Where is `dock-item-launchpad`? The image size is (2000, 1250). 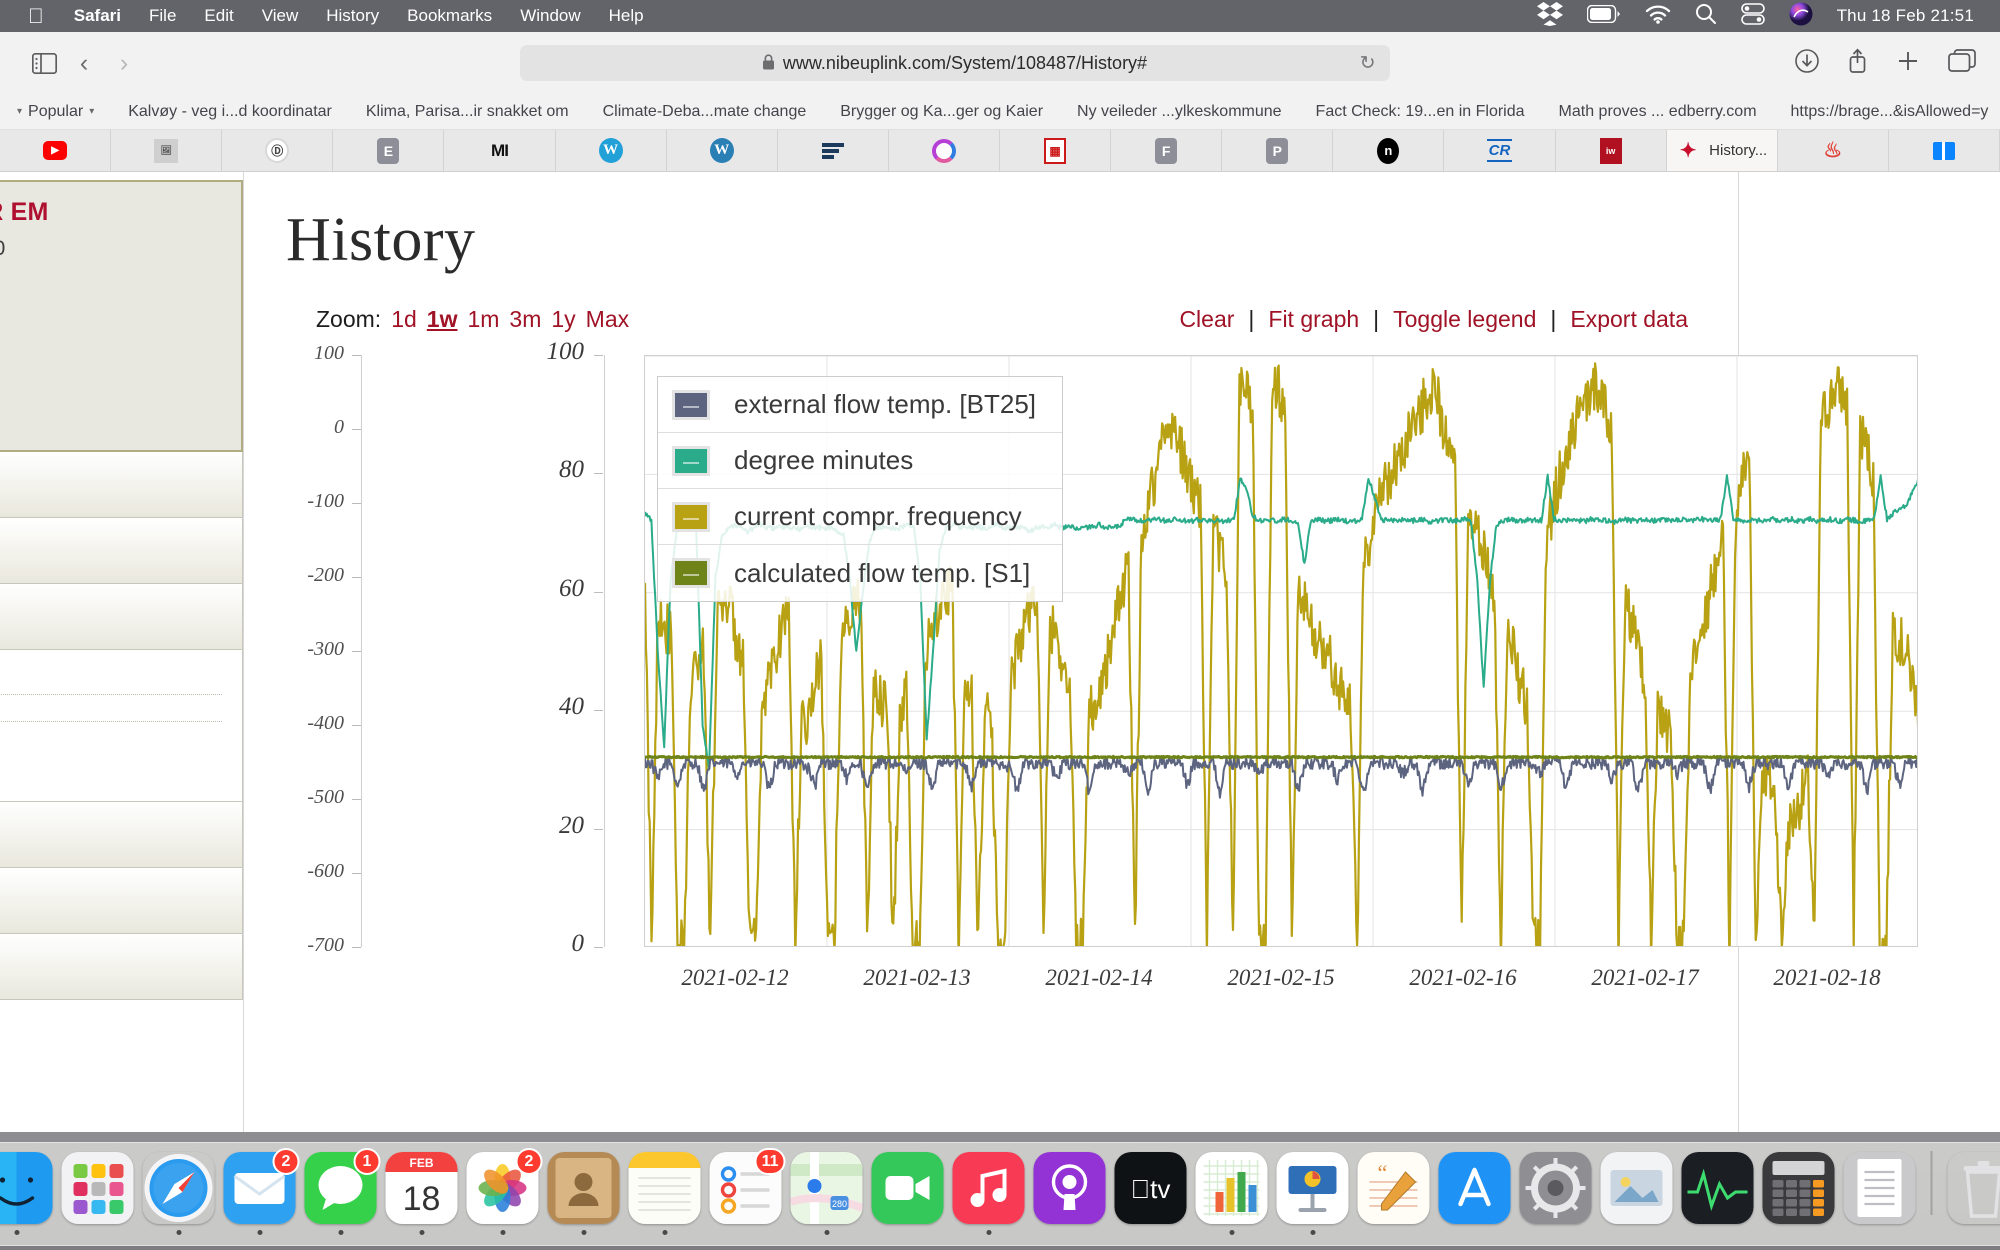
dock-item-launchpad is located at coordinates (98, 1193).